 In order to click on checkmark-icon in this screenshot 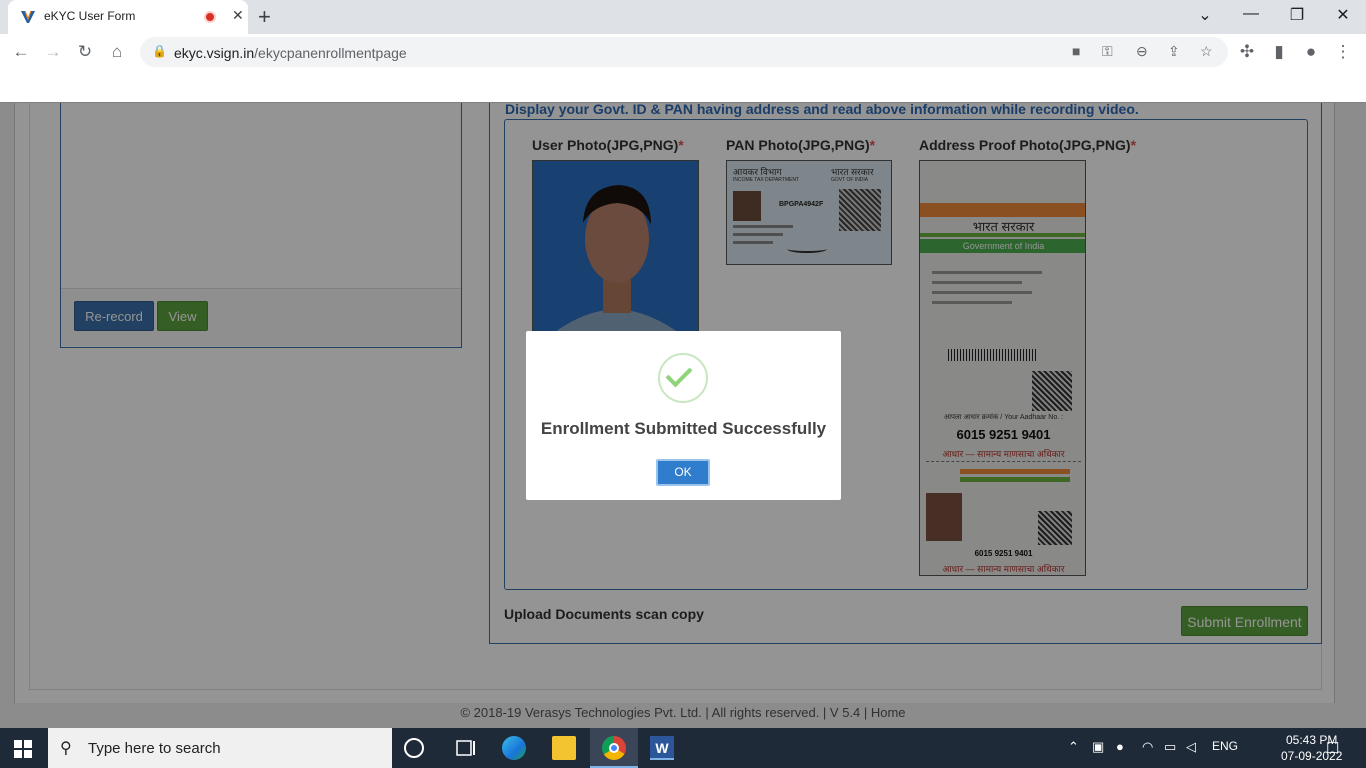, I will do `click(679, 374)`.